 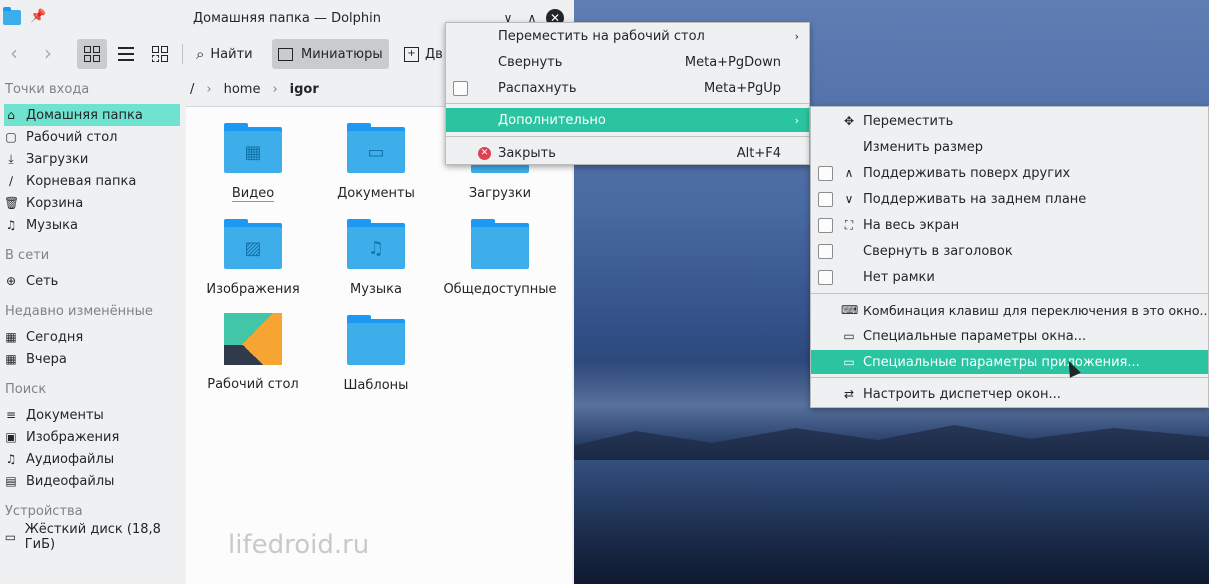 What do you see at coordinates (849, 394) in the screenshot?
I see `settings-sliders-icon: ⇄` at bounding box center [849, 394].